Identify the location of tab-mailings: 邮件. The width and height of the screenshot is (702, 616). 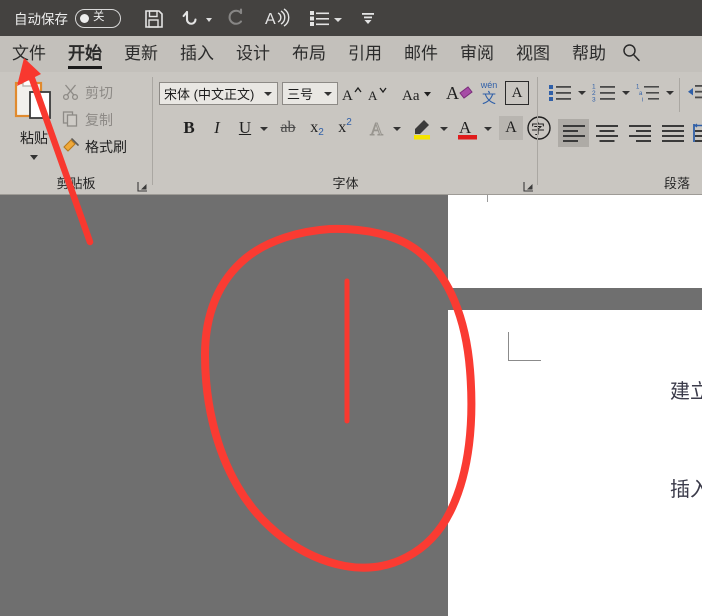
(421, 54).